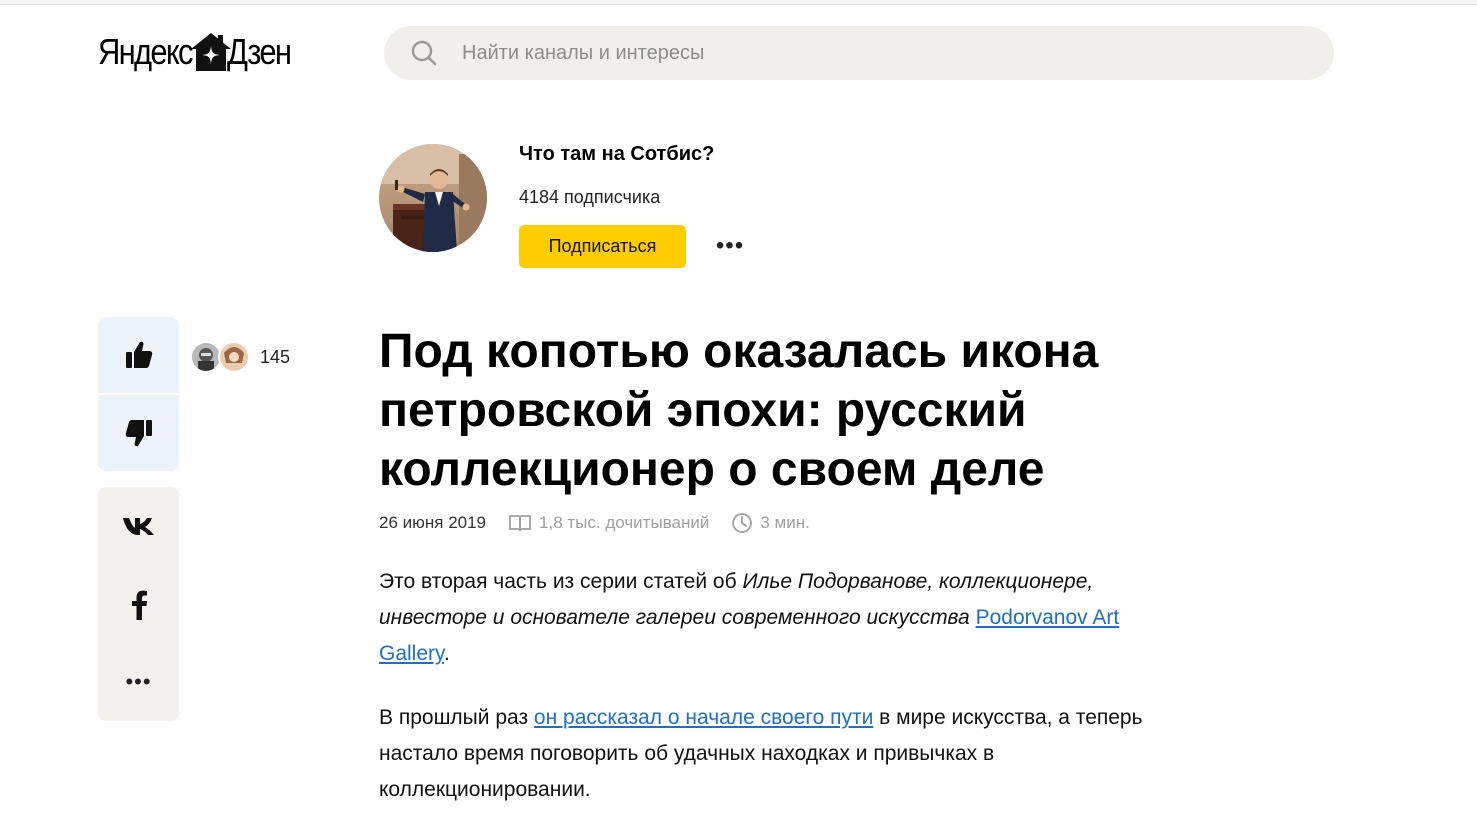 The height and width of the screenshot is (821, 1477). What do you see at coordinates (520, 523) in the screenshot?
I see `book-icon` at bounding box center [520, 523].